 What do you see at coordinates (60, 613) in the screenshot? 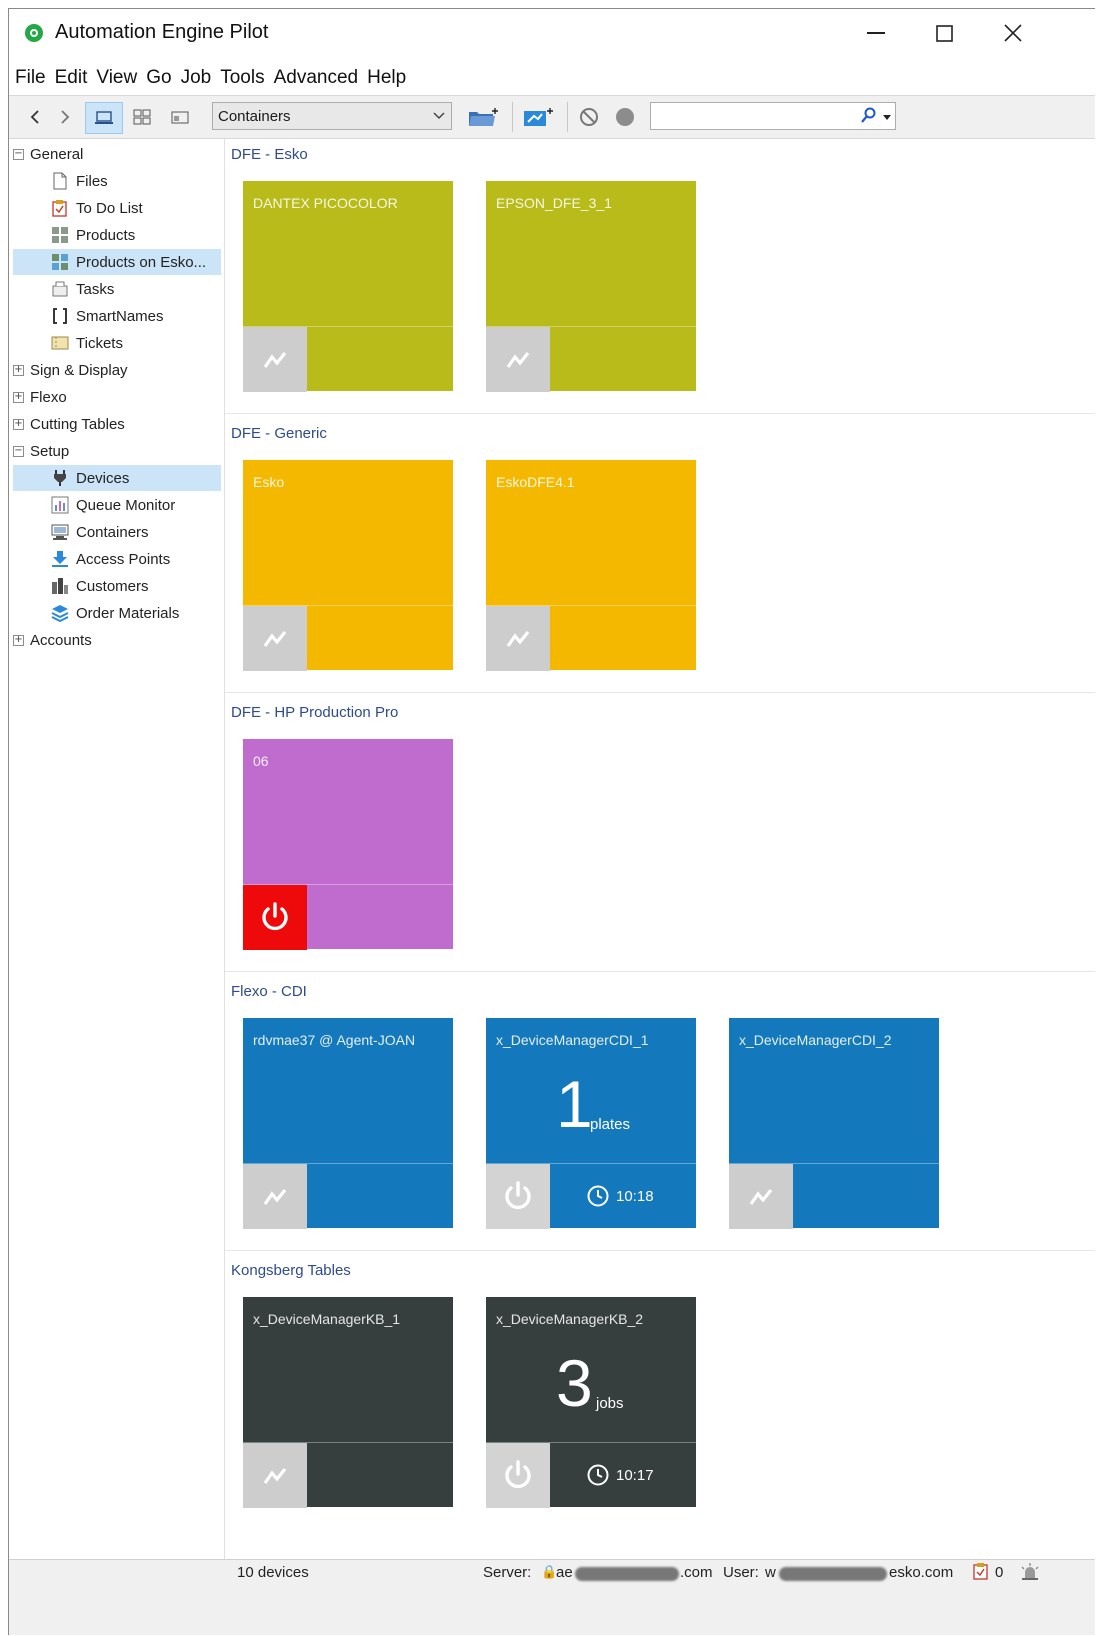
I see `order-materials-icon` at bounding box center [60, 613].